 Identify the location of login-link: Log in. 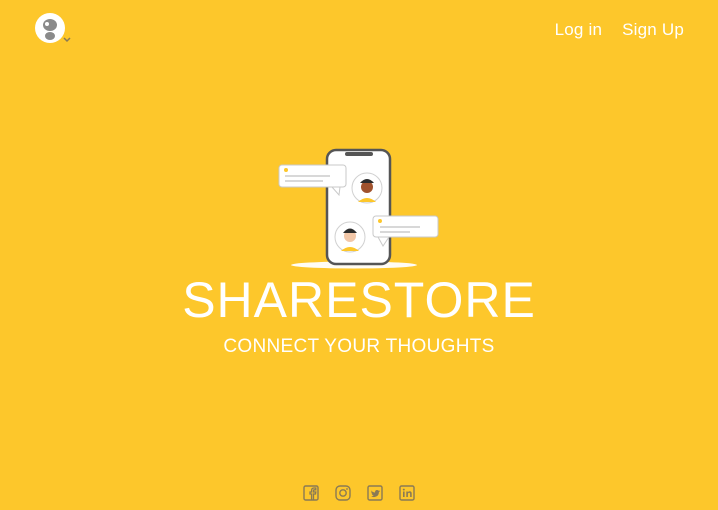
(579, 30).